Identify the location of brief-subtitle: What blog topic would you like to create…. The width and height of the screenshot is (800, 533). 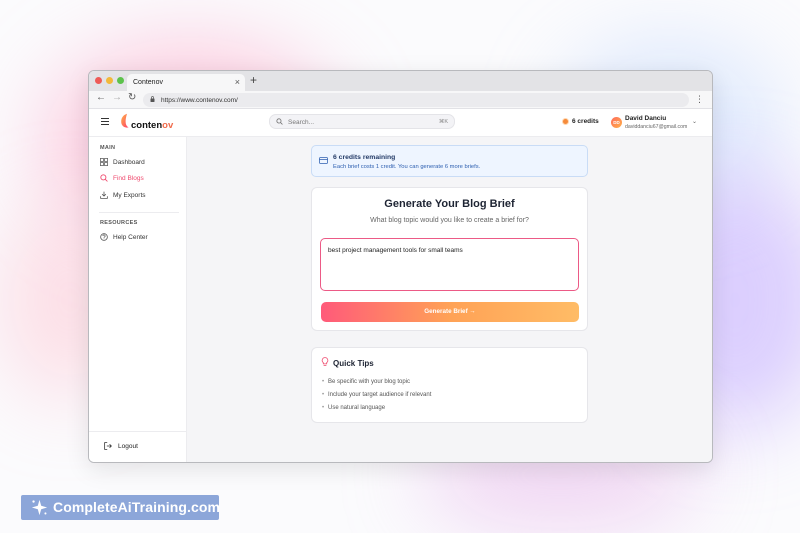
(449, 220).